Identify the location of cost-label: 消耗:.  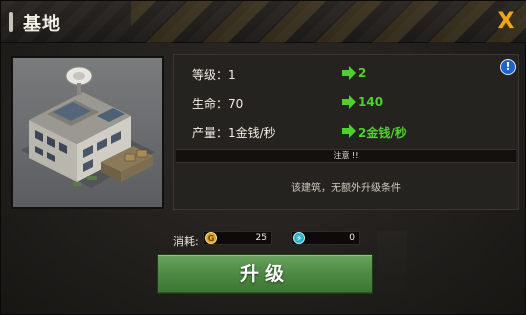
(186, 241).